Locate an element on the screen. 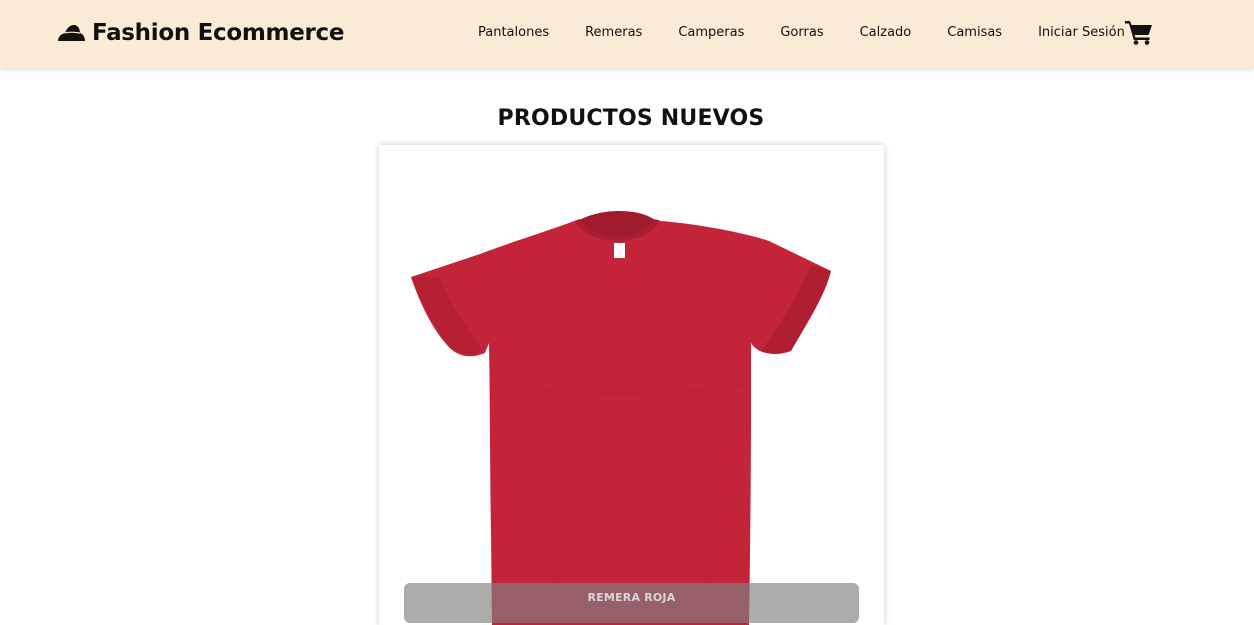 This screenshot has height=625, width=1254. nav-link-remeras: Remeras is located at coordinates (613, 33).